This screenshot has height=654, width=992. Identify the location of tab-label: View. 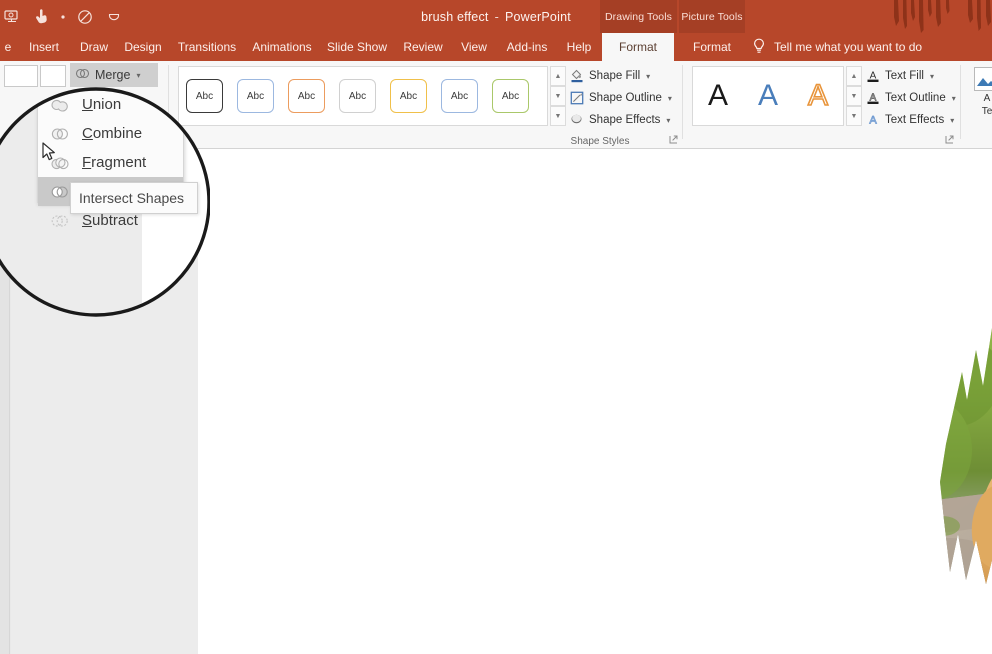
(474, 47).